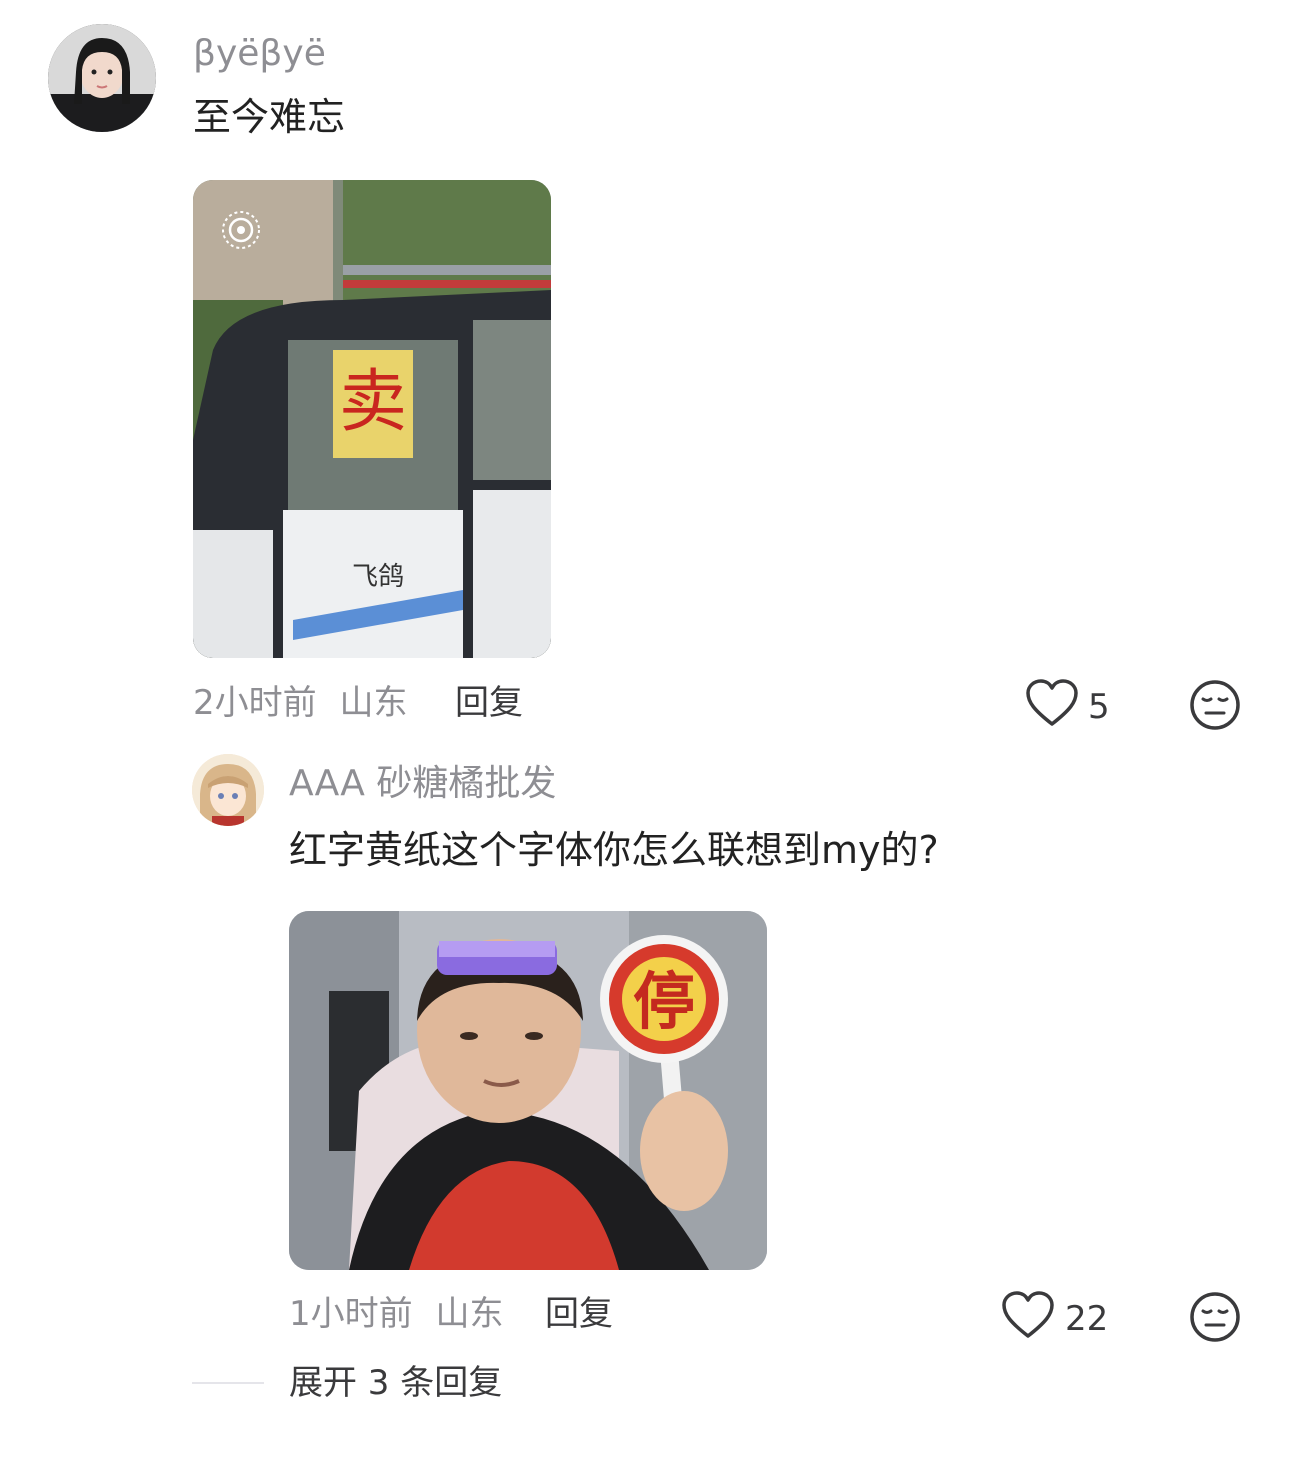 The image size is (1290, 1481). What do you see at coordinates (255, 703) in the screenshot?
I see `comment-1-time: 2小时前` at bounding box center [255, 703].